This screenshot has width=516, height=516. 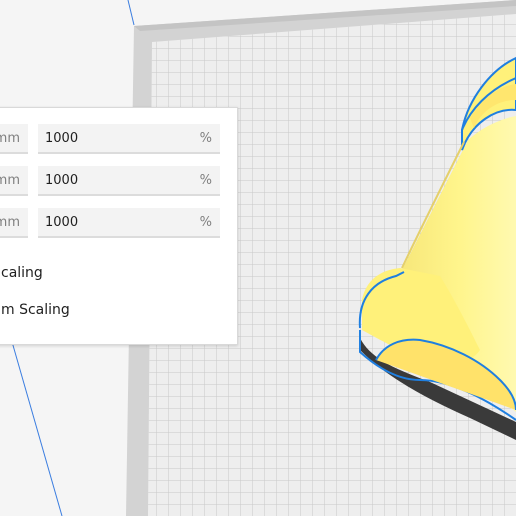 I want to click on size-mm-field-x: mm, so click(x=14, y=139).